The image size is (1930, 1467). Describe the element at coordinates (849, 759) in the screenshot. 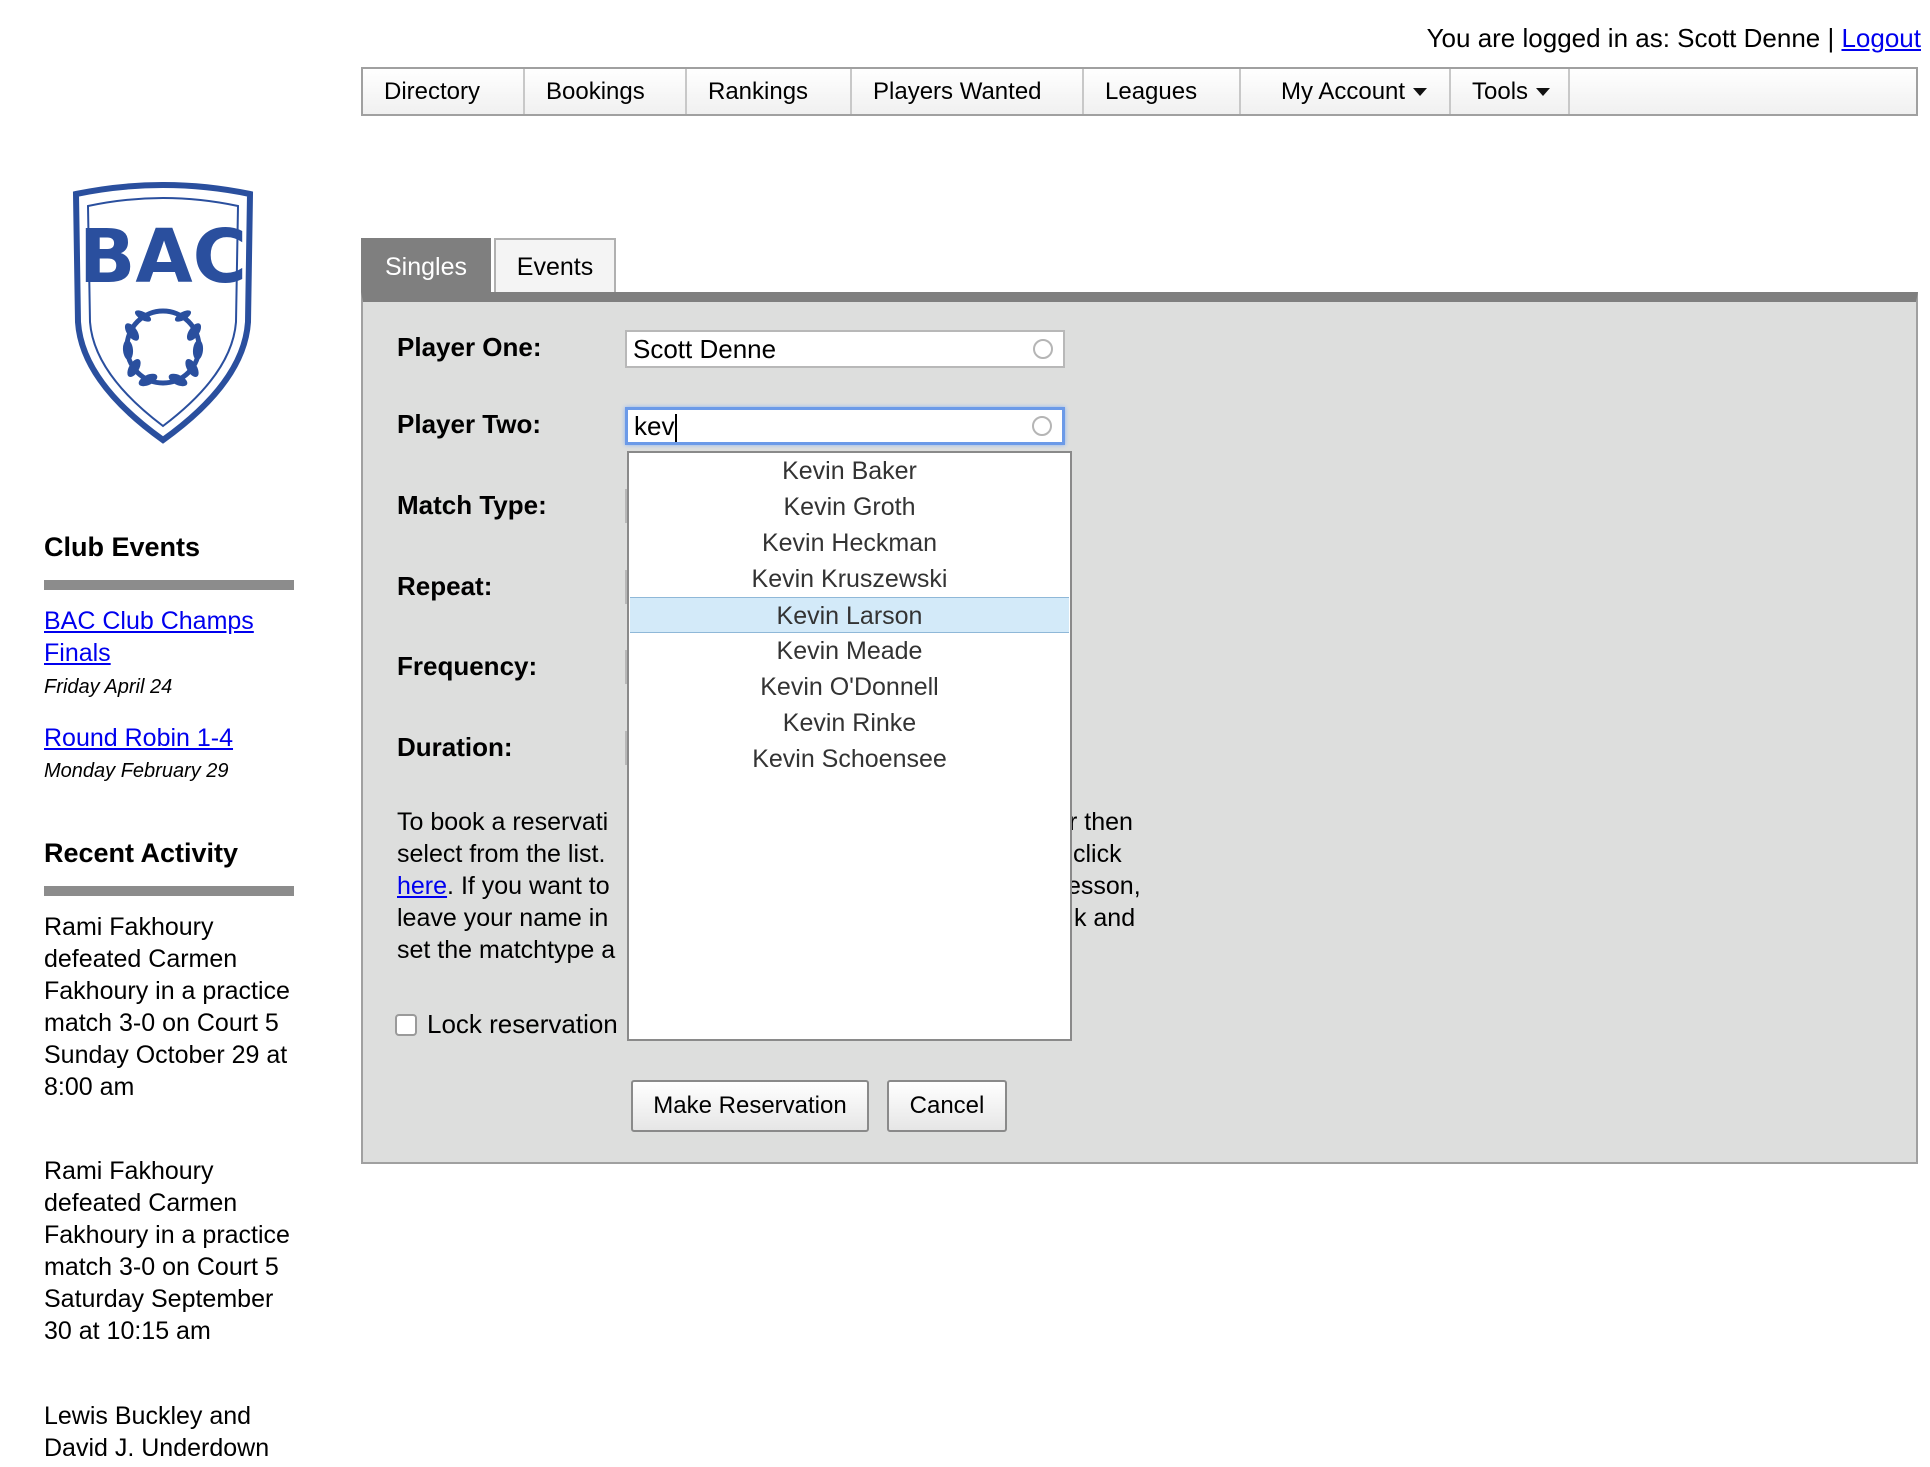

I see `autocomplete-option: Kevin Schoensee` at that location.